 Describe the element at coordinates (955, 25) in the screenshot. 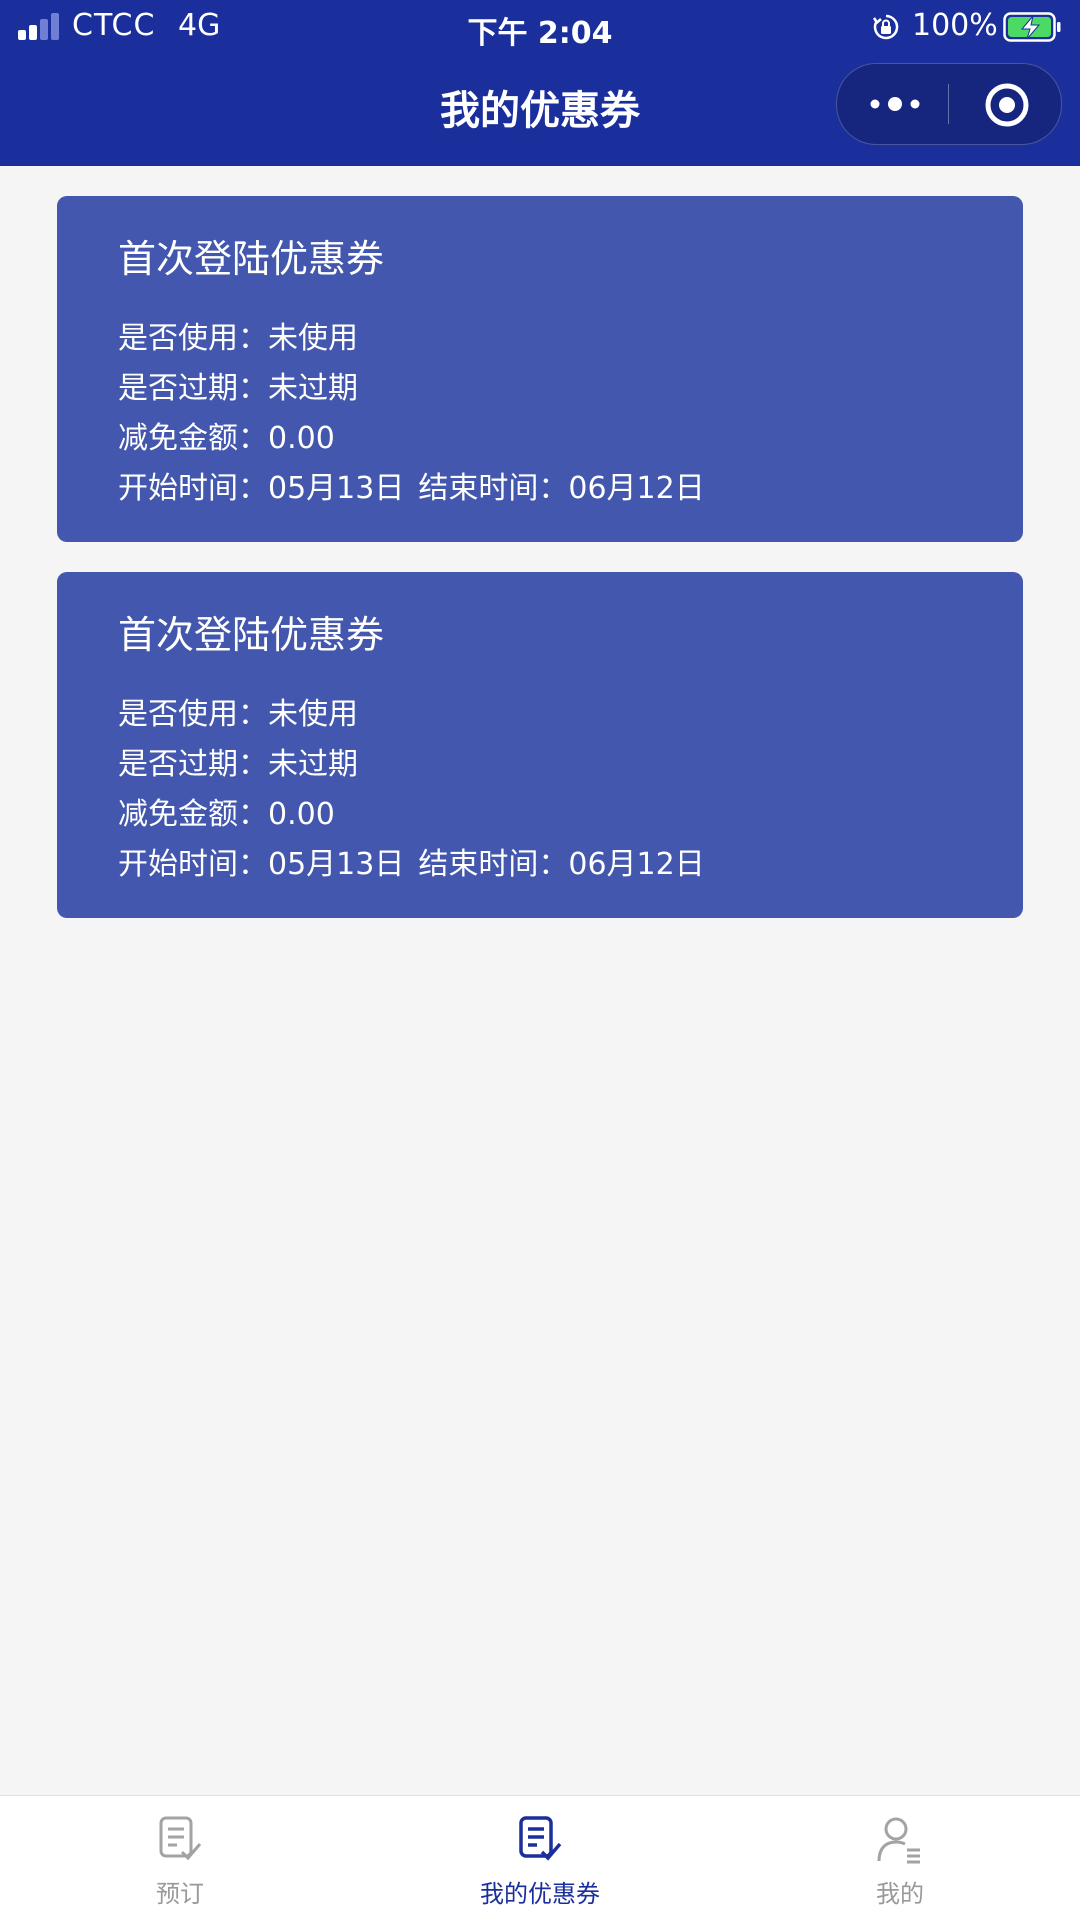

I see `battery-percent: 100%` at that location.